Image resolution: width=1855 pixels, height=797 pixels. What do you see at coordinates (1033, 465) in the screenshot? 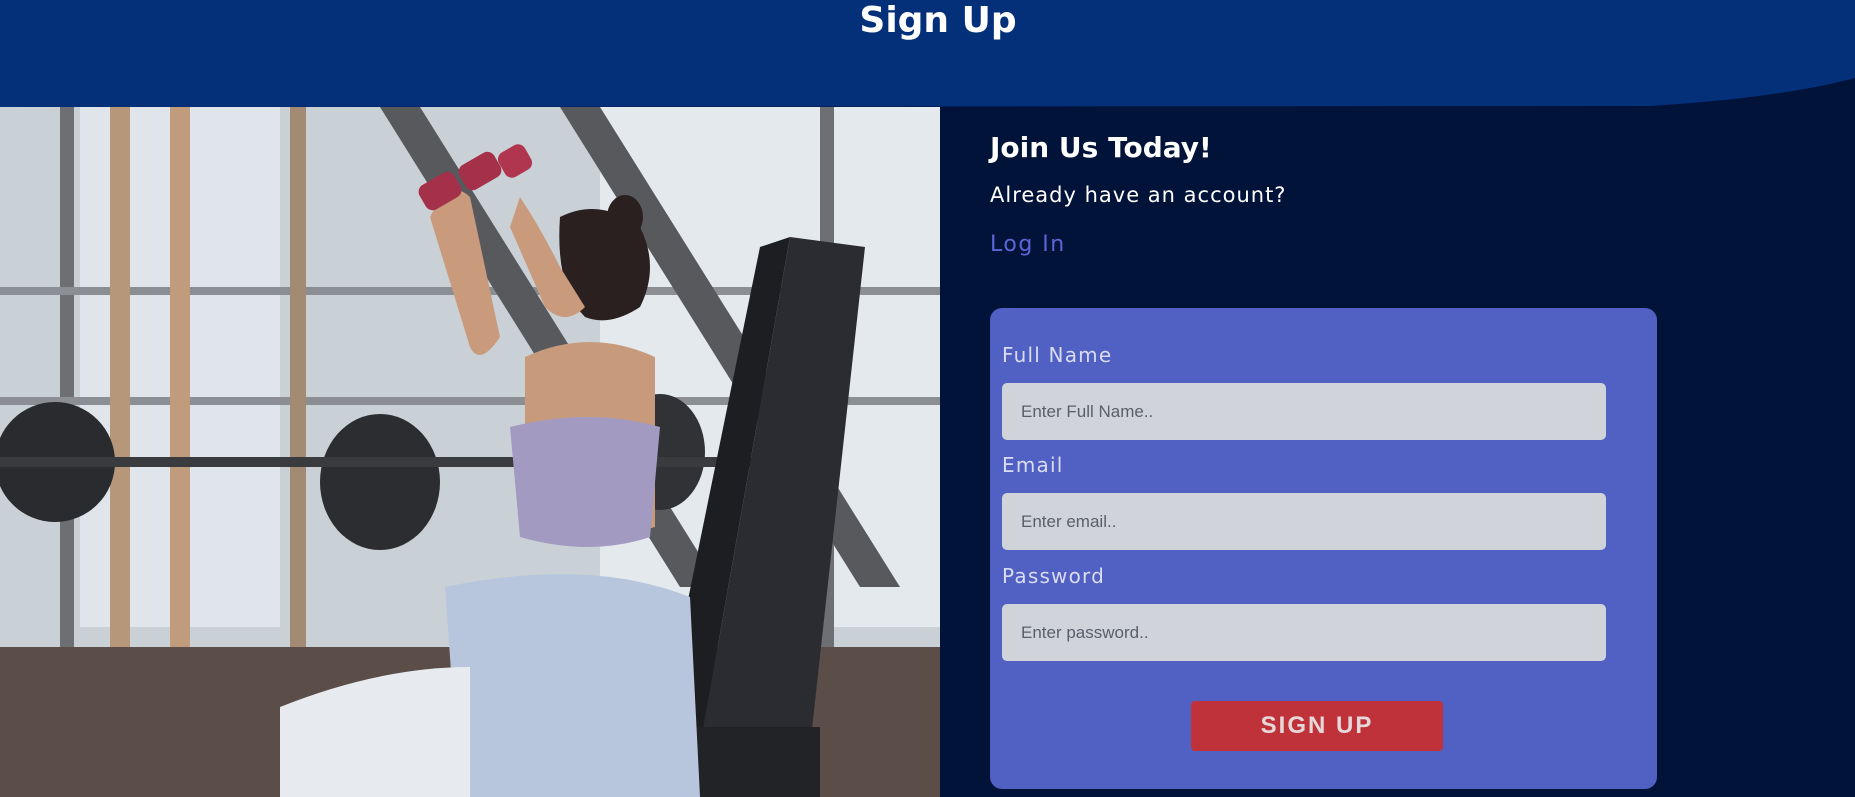
I see `email-label: Email` at bounding box center [1033, 465].